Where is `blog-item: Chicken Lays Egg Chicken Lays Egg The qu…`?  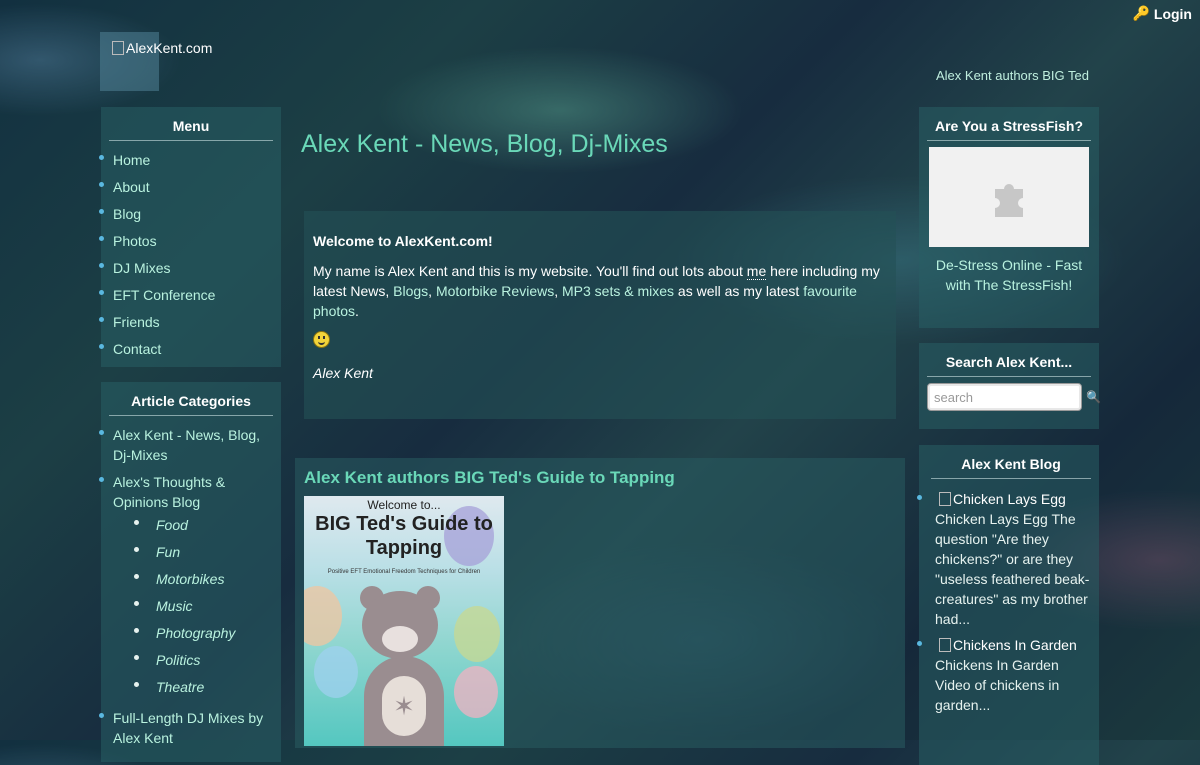
blog-item: Chicken Lays Egg Chicken Lays Egg The qu… is located at coordinates (1004, 558).